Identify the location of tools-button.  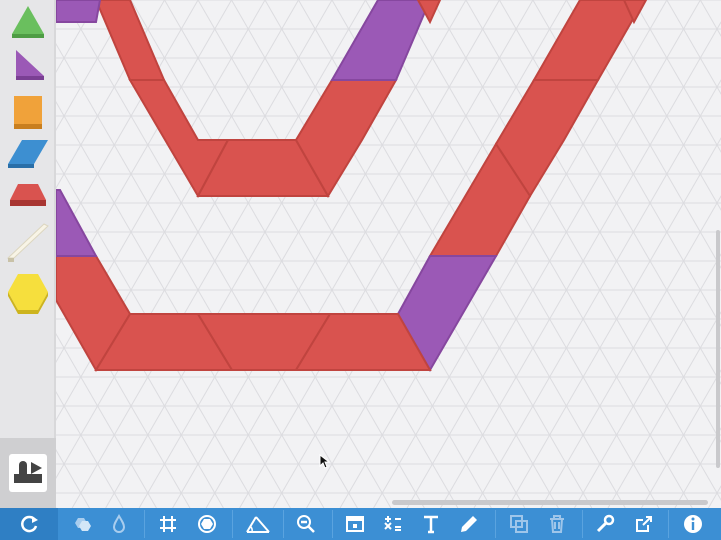
(606, 524).